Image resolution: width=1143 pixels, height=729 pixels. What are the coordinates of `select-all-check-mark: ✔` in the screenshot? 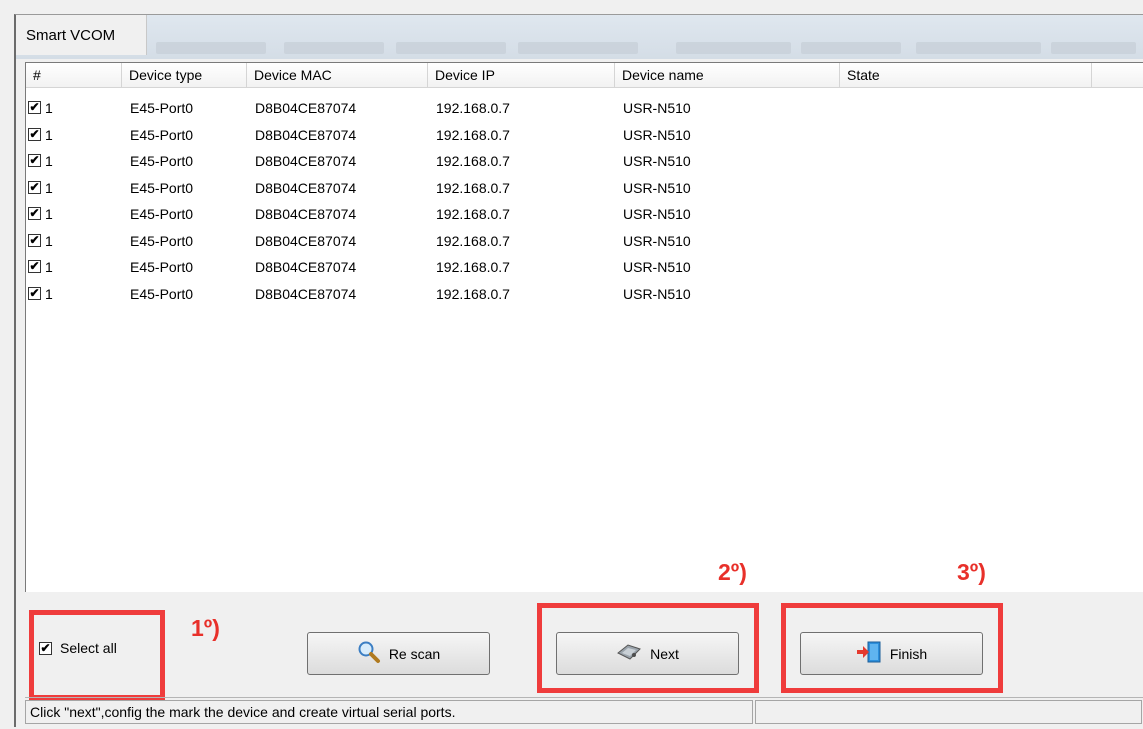 It's located at (45, 648).